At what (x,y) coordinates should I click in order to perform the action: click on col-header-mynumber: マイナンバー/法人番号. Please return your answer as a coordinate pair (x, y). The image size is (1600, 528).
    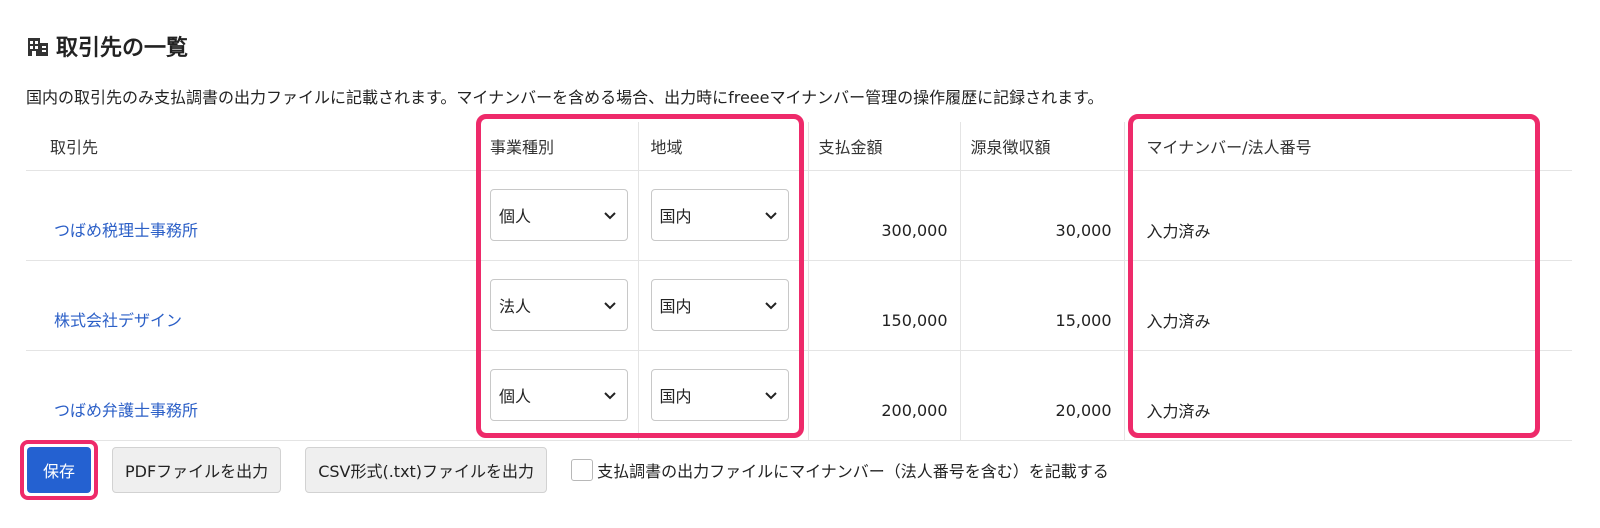
    Looking at the image, I should click on (1348, 146).